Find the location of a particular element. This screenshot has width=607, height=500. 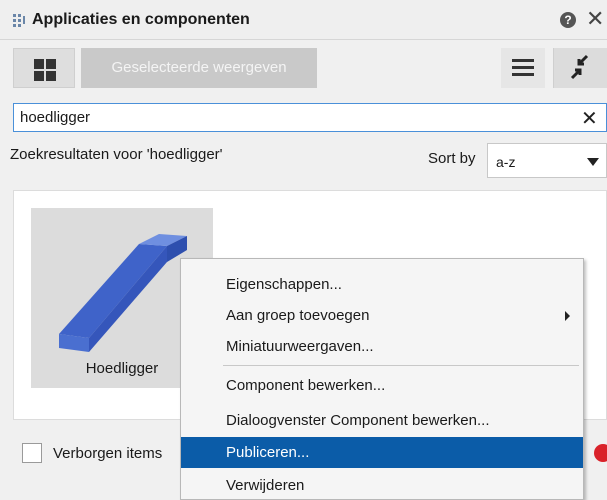

submenu-arrow-icon is located at coordinates (567, 316).